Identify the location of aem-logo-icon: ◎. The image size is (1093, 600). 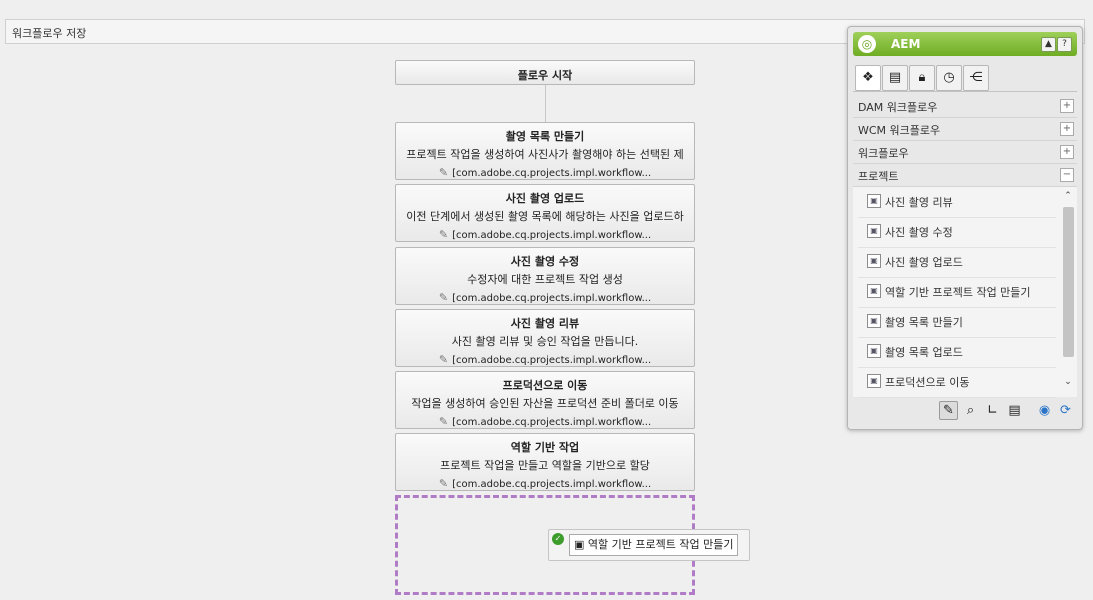
(867, 44).